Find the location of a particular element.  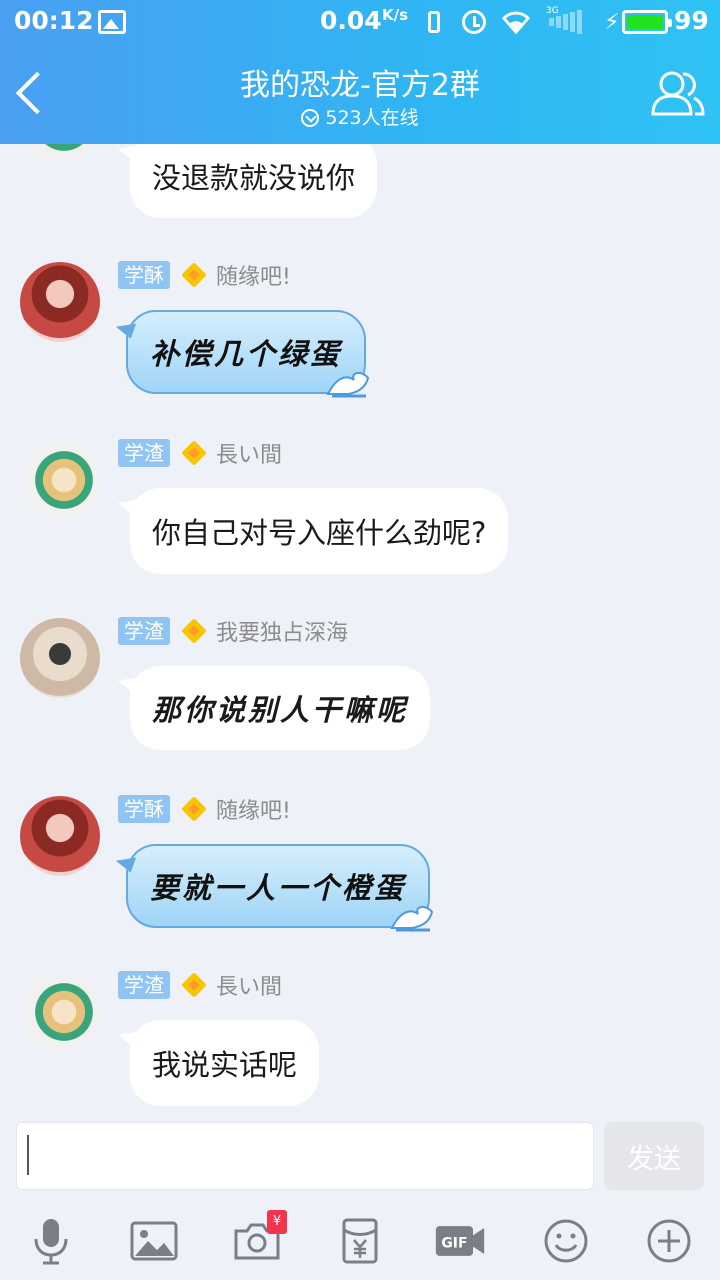

gif-button: GIF is located at coordinates (460, 1241).